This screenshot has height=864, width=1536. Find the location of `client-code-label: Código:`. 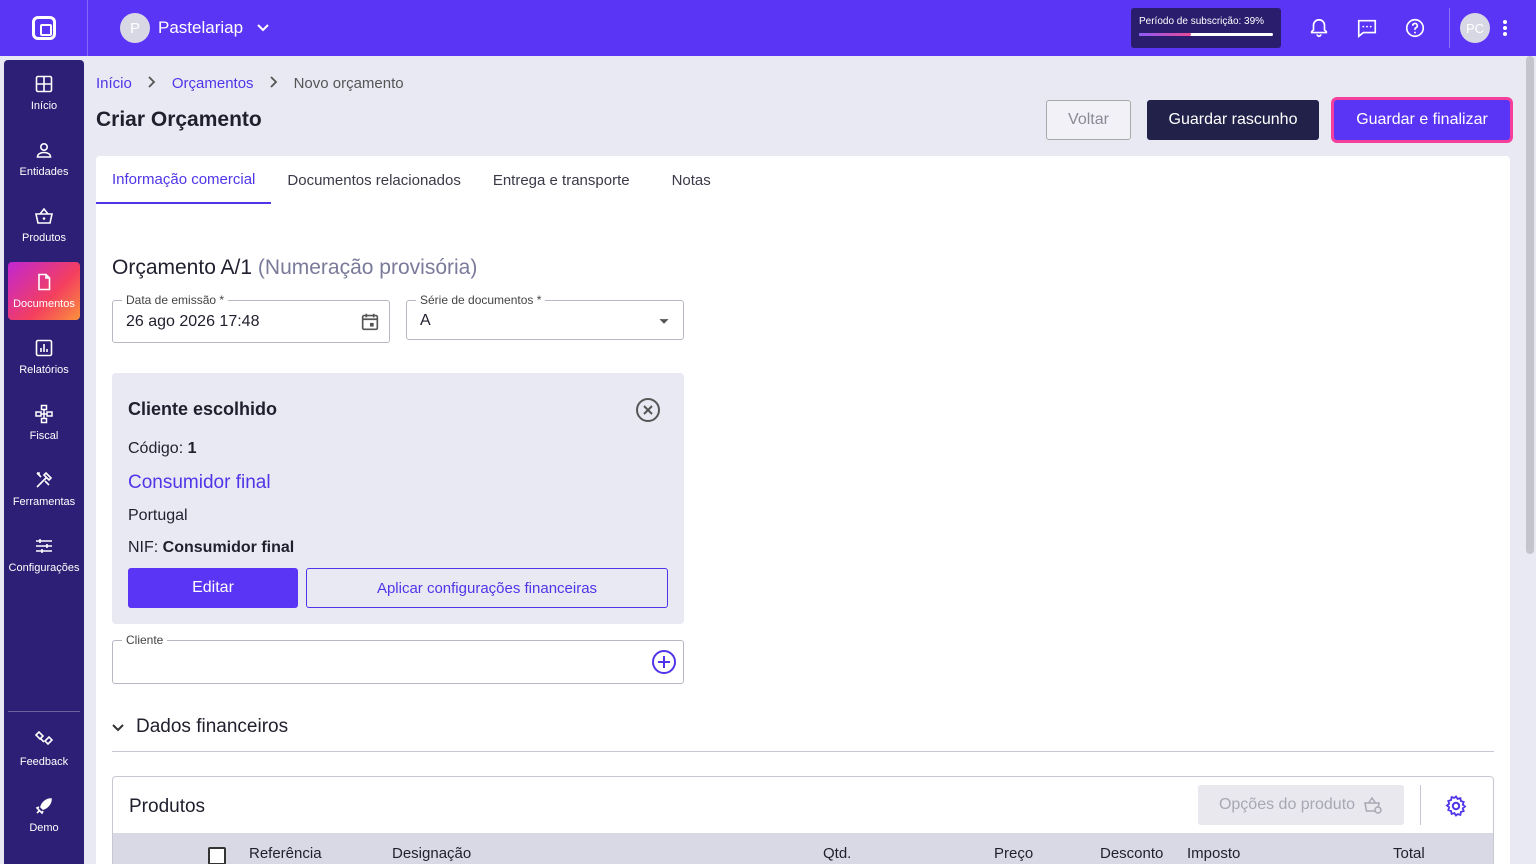

client-code-label: Código: is located at coordinates (158, 448).